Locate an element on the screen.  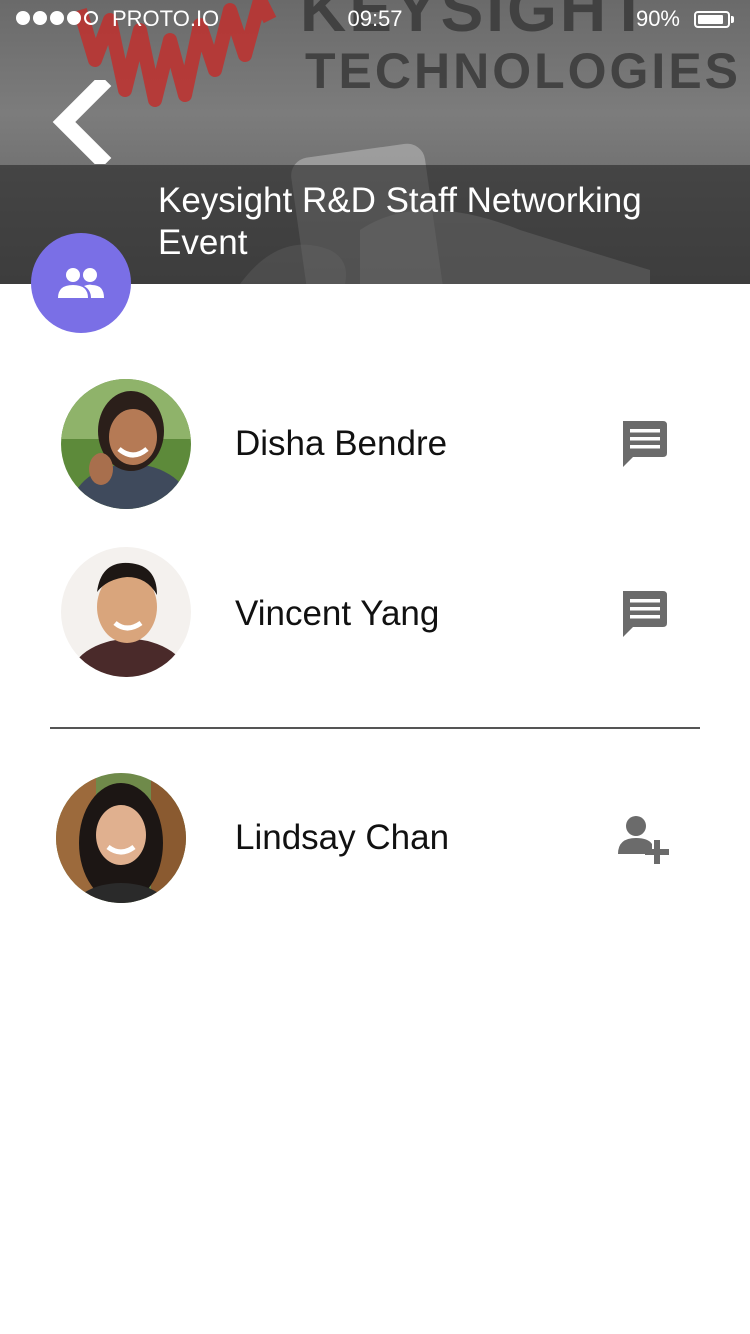
attendee-row: Disha Bendre is located at coordinates (375, 444).